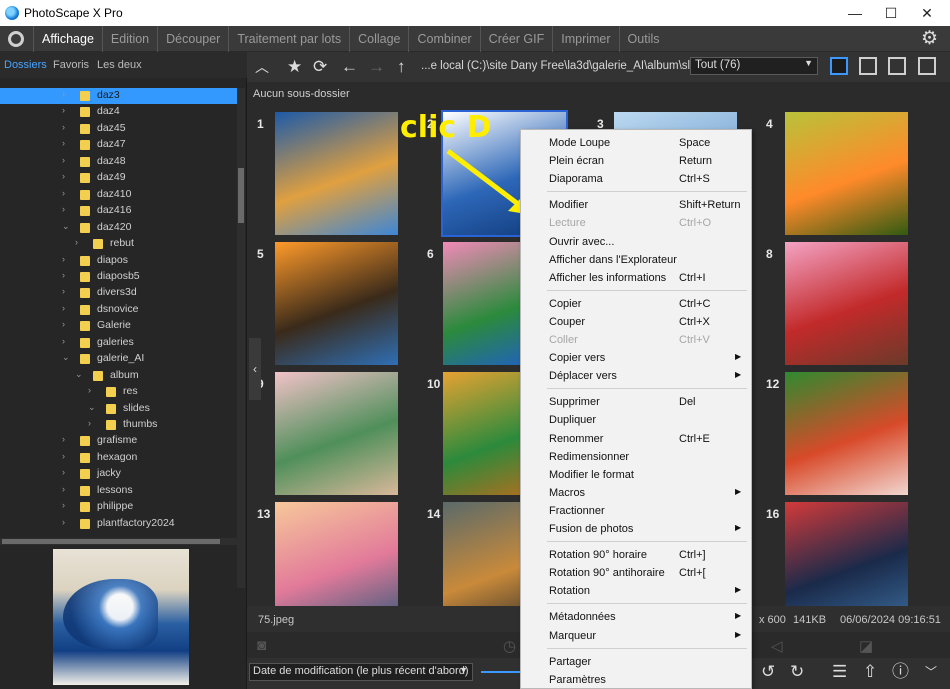 This screenshot has height=689, width=950. What do you see at coordinates (288, 39) in the screenshot?
I see `menu-tab: Traitement par lots` at bounding box center [288, 39].